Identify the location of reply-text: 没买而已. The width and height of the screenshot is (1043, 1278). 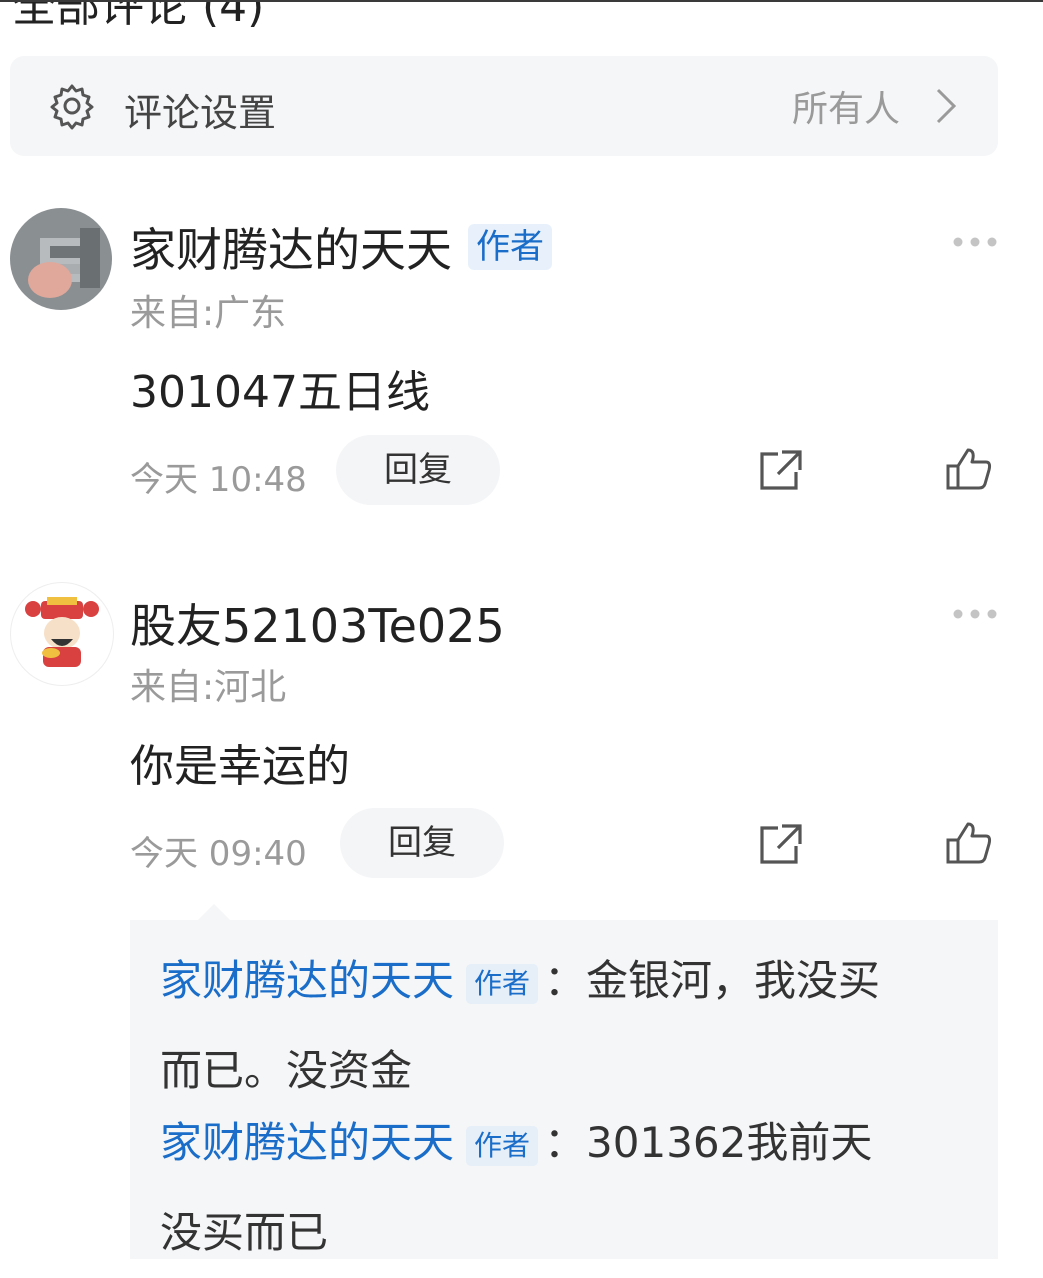
(244, 1232).